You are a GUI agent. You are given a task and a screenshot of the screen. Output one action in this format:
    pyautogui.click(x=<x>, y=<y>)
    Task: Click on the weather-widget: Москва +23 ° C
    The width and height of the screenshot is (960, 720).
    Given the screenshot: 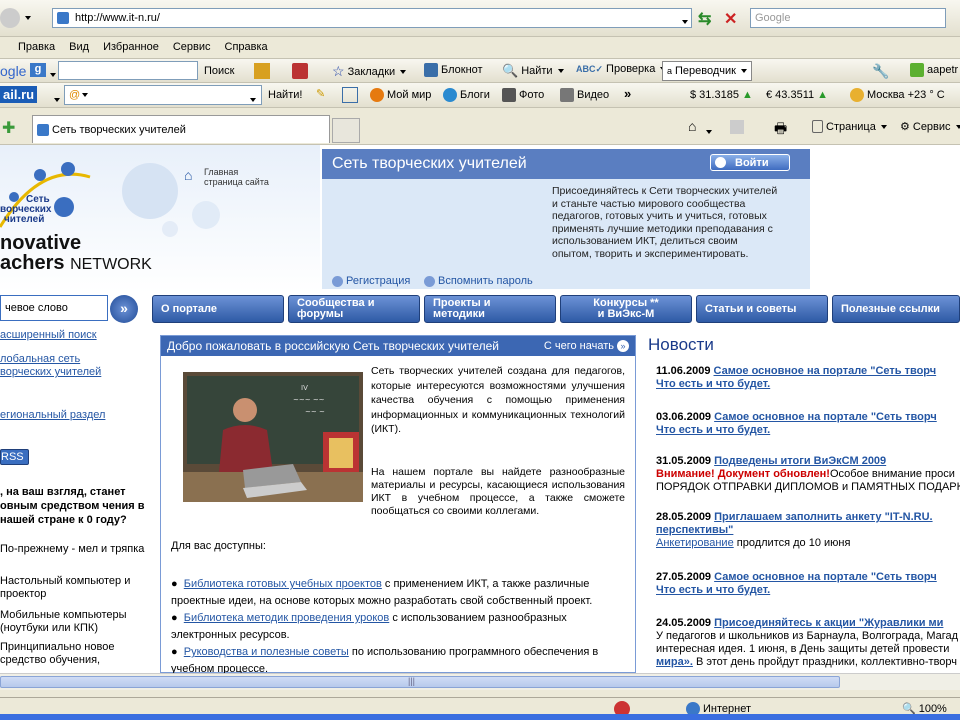 What is the action you would take?
    pyautogui.click(x=897, y=95)
    